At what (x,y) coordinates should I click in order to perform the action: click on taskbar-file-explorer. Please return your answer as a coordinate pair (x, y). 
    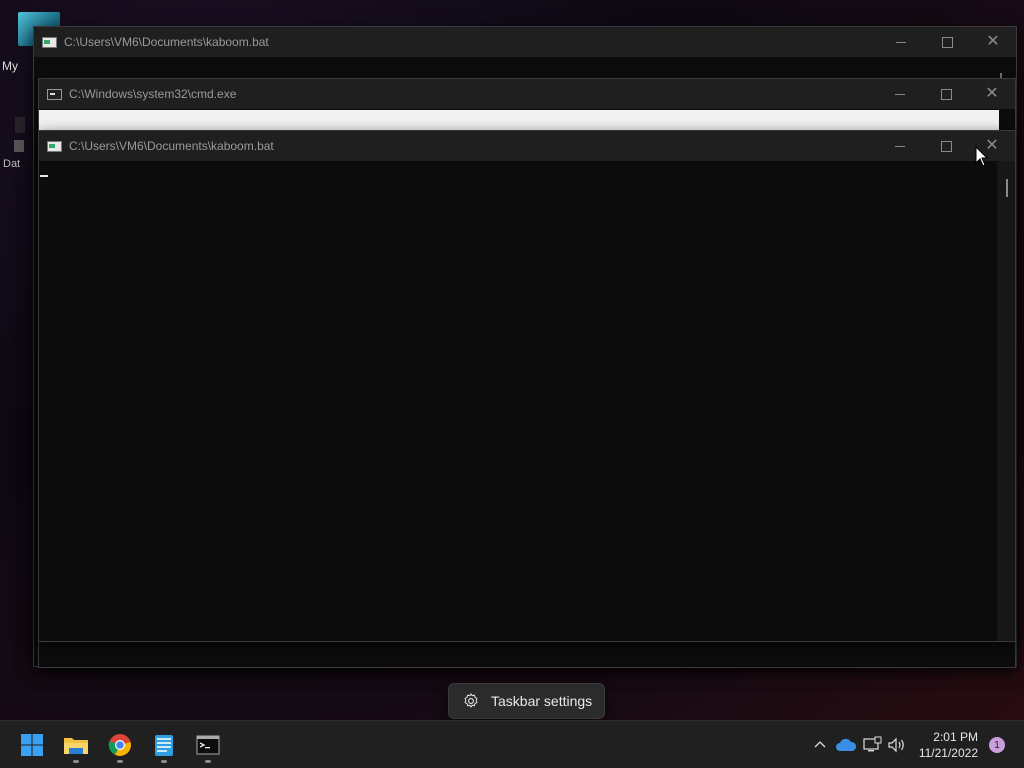
    Looking at the image, I should click on (76, 745).